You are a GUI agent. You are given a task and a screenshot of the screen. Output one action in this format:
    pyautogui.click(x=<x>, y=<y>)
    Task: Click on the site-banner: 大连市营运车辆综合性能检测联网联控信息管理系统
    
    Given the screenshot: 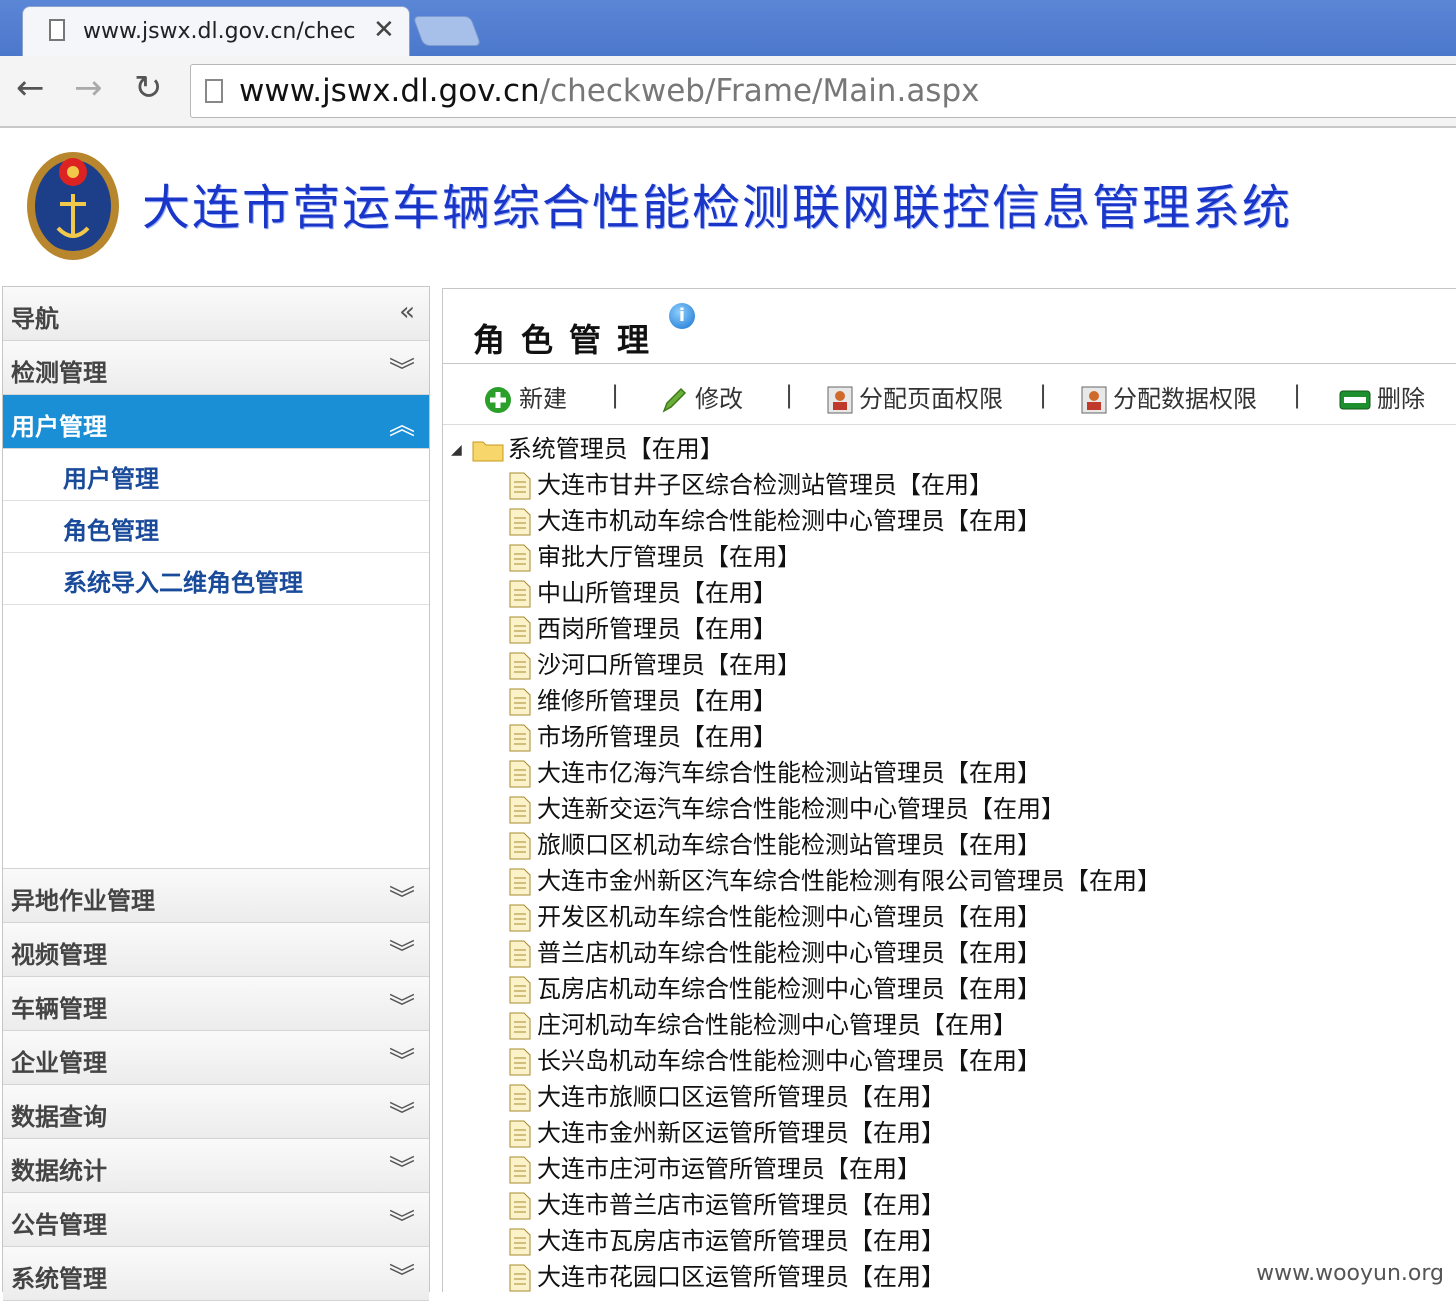 What is the action you would take?
    pyautogui.click(x=728, y=203)
    